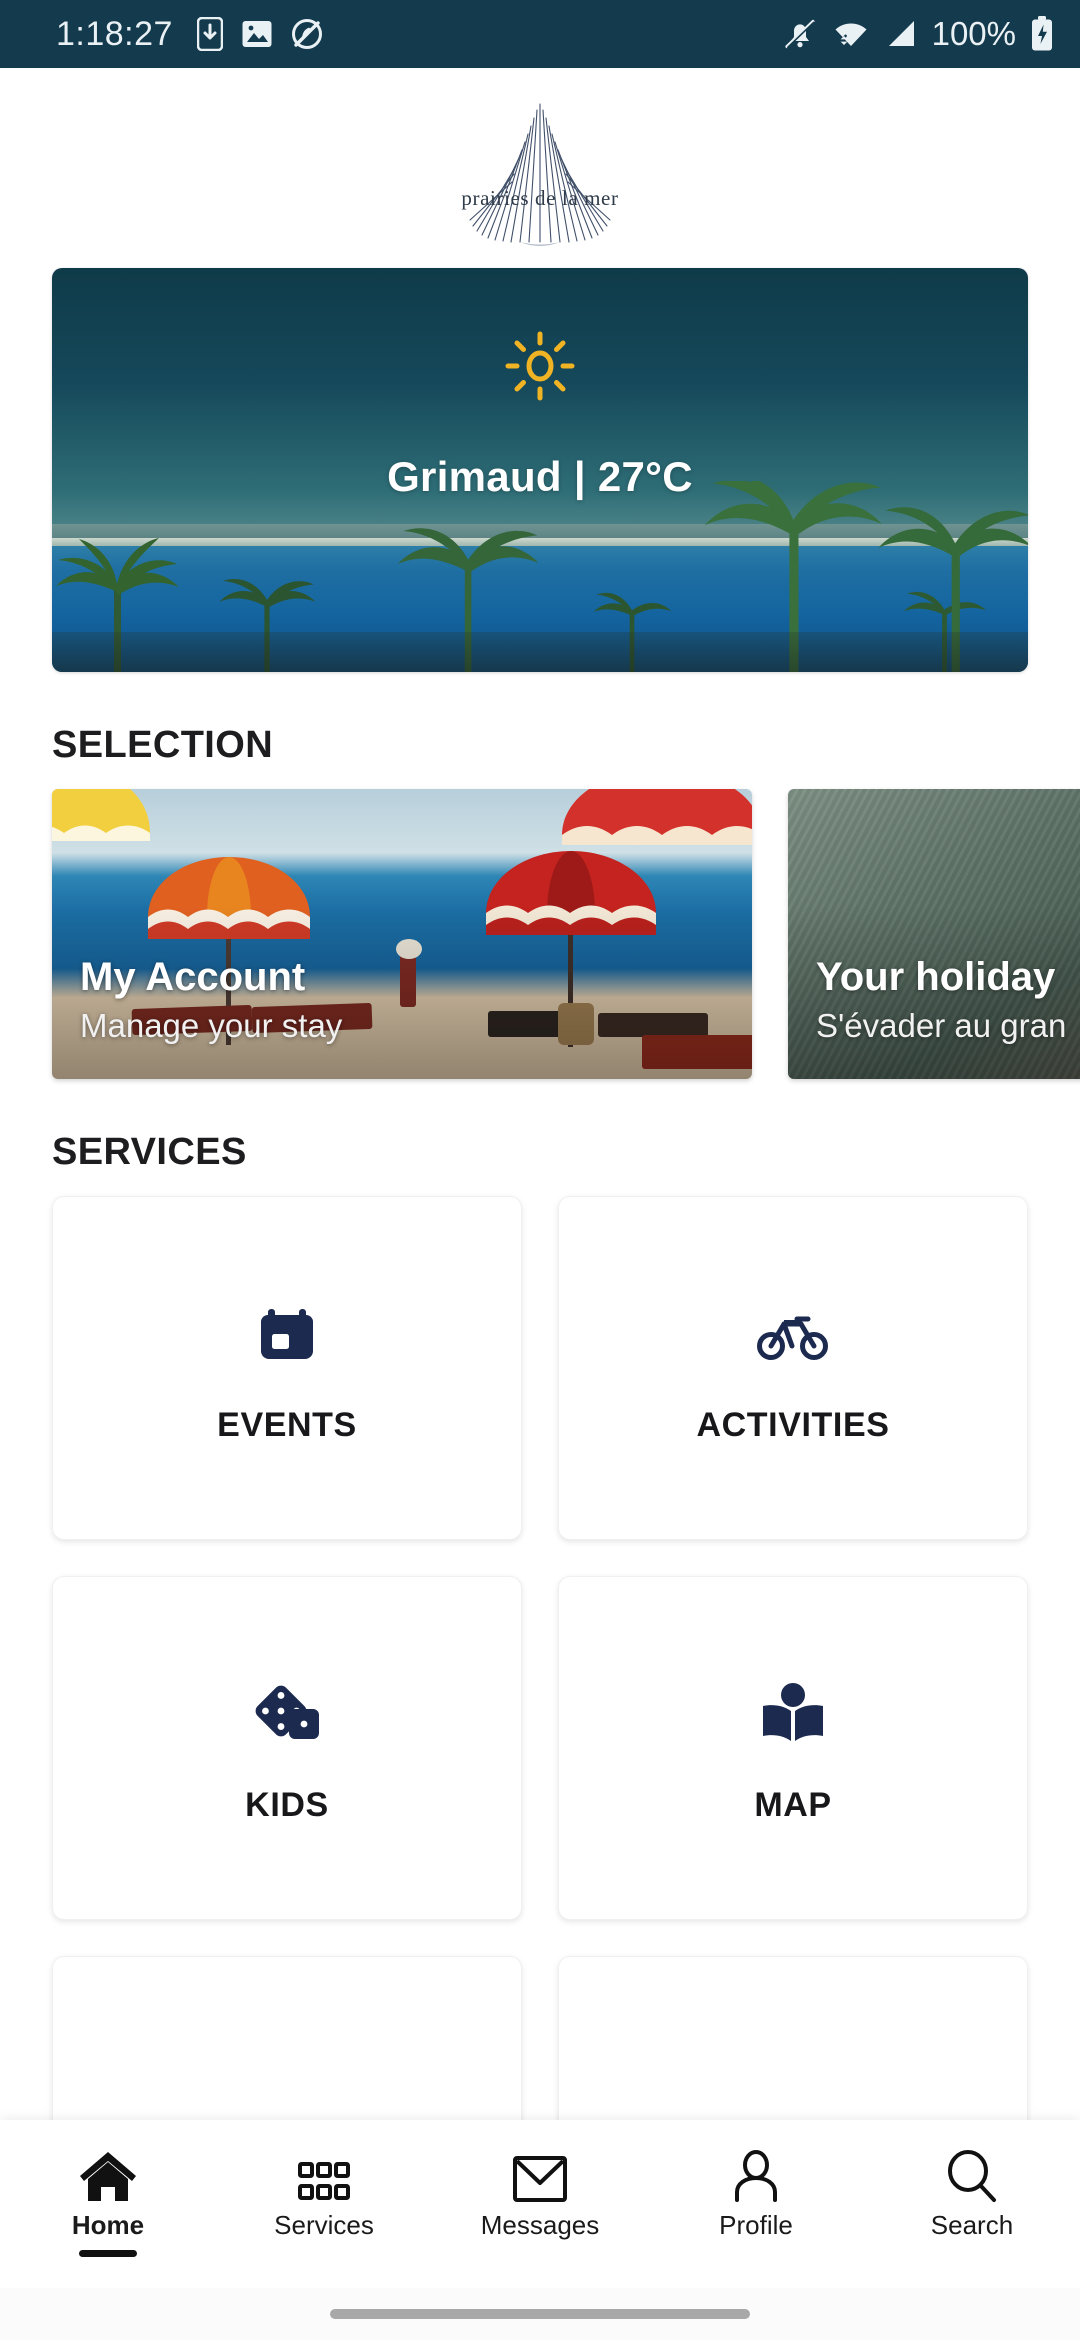  I want to click on selection-card-subtitle: S'évader au gran, so click(941, 1025).